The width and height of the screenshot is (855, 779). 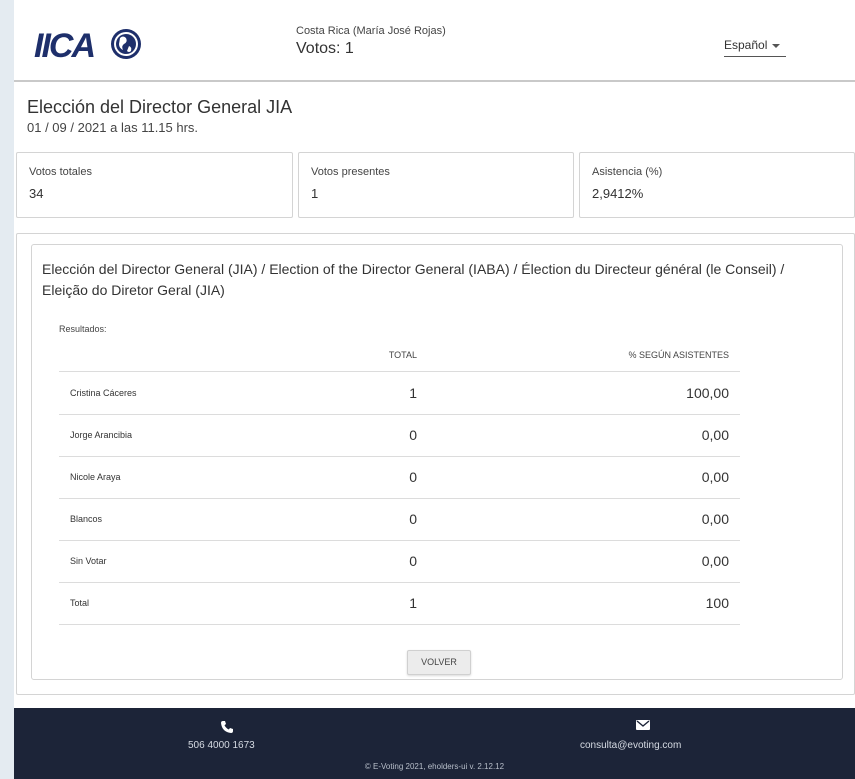 I want to click on row-percent: 100, so click(x=717, y=603).